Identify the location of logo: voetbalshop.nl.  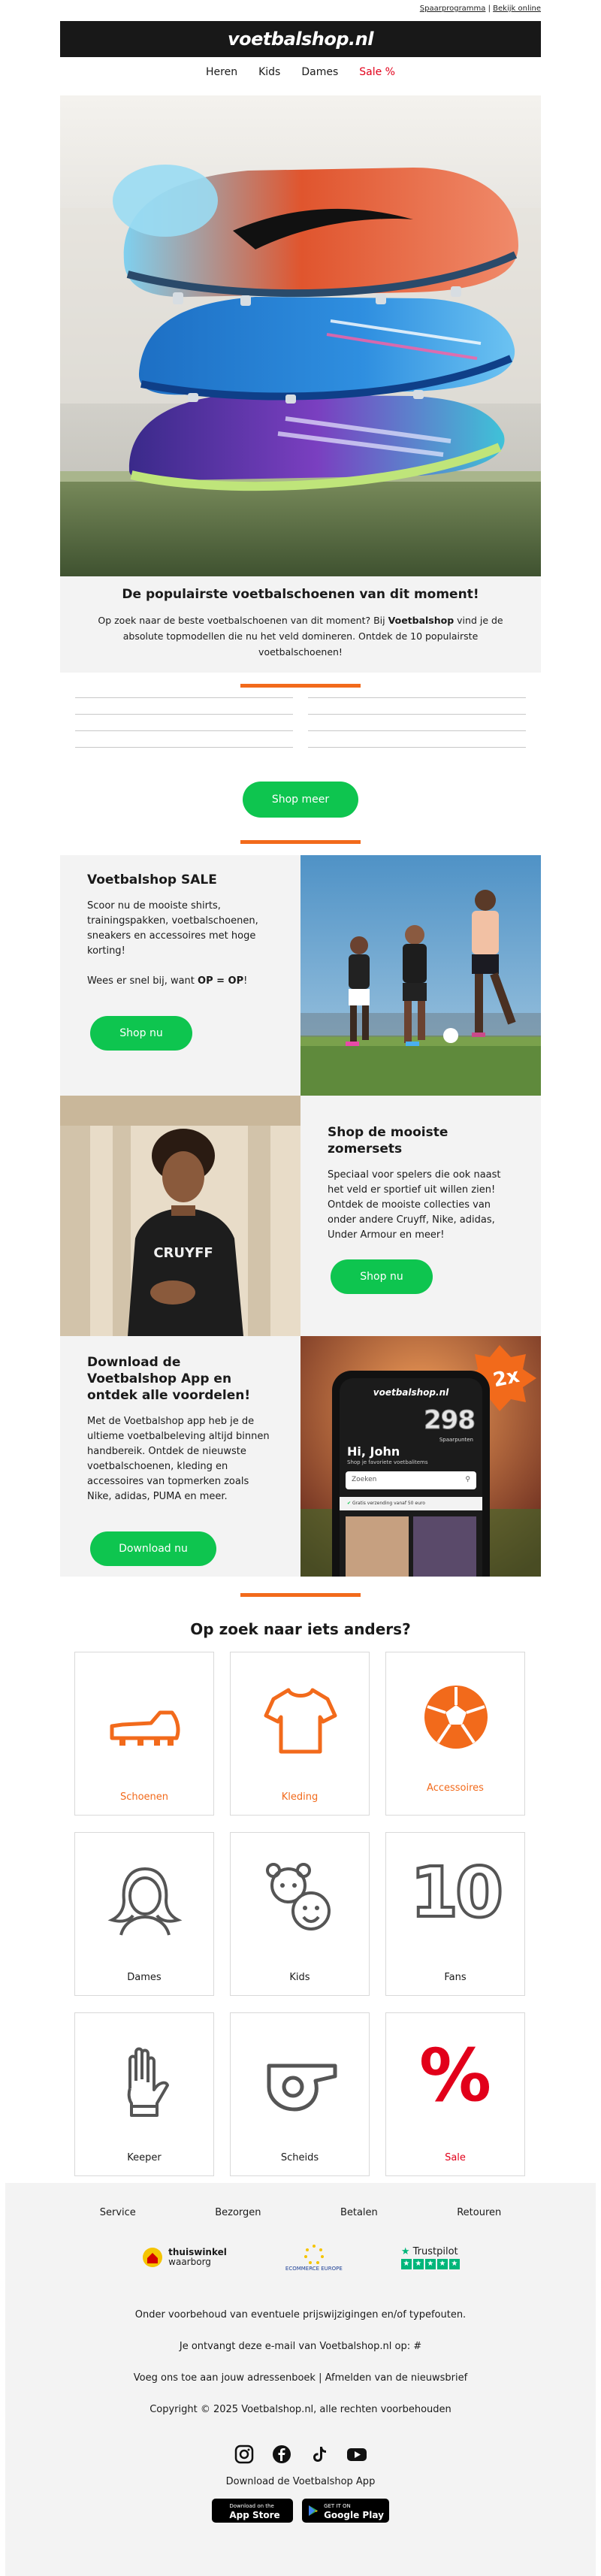
(300, 39).